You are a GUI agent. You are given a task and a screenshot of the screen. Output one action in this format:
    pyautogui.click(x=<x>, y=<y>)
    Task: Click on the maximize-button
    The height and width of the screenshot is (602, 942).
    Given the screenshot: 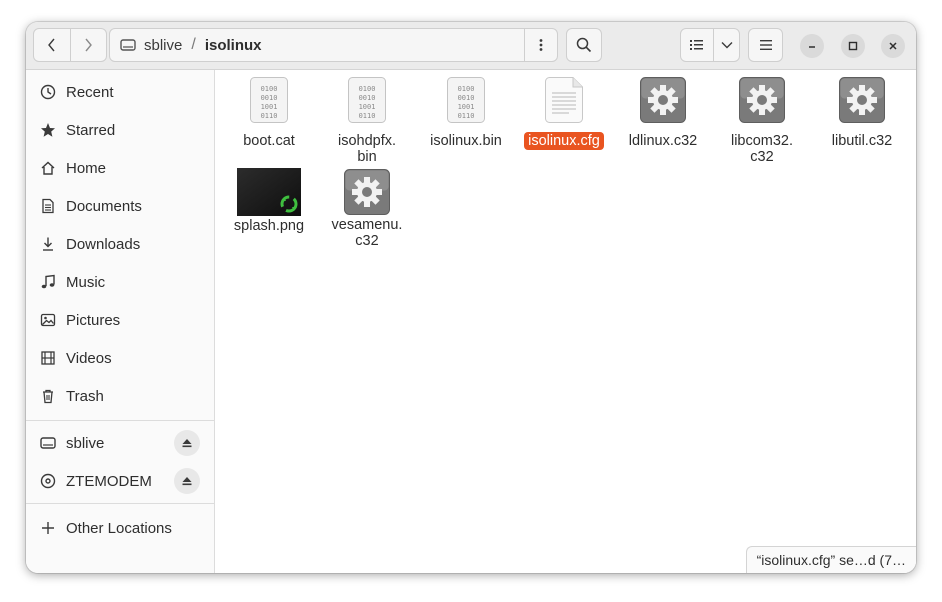 What is the action you would take?
    pyautogui.click(x=853, y=46)
    